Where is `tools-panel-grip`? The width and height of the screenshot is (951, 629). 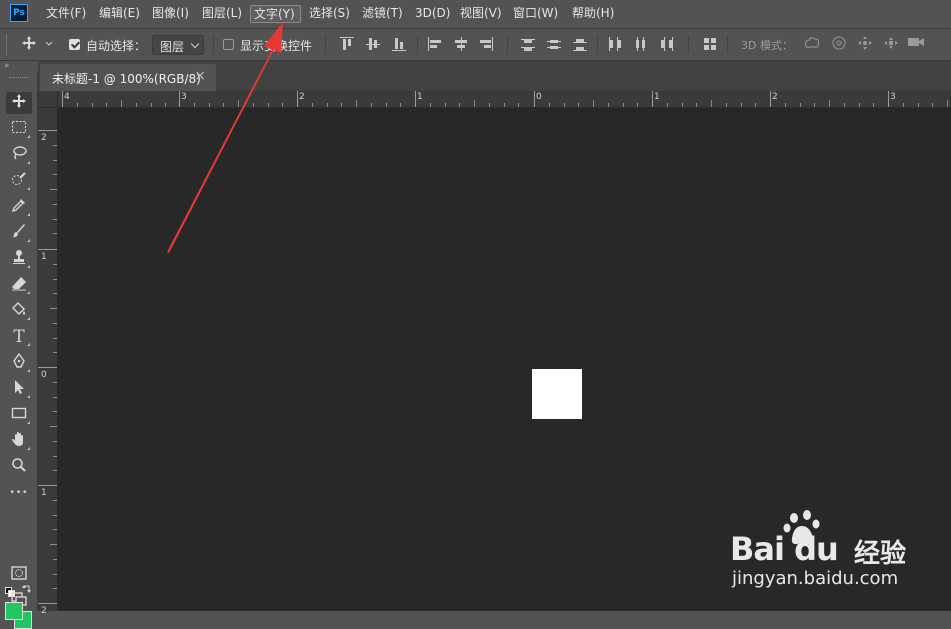
tools-panel-grip is located at coordinates (19, 79).